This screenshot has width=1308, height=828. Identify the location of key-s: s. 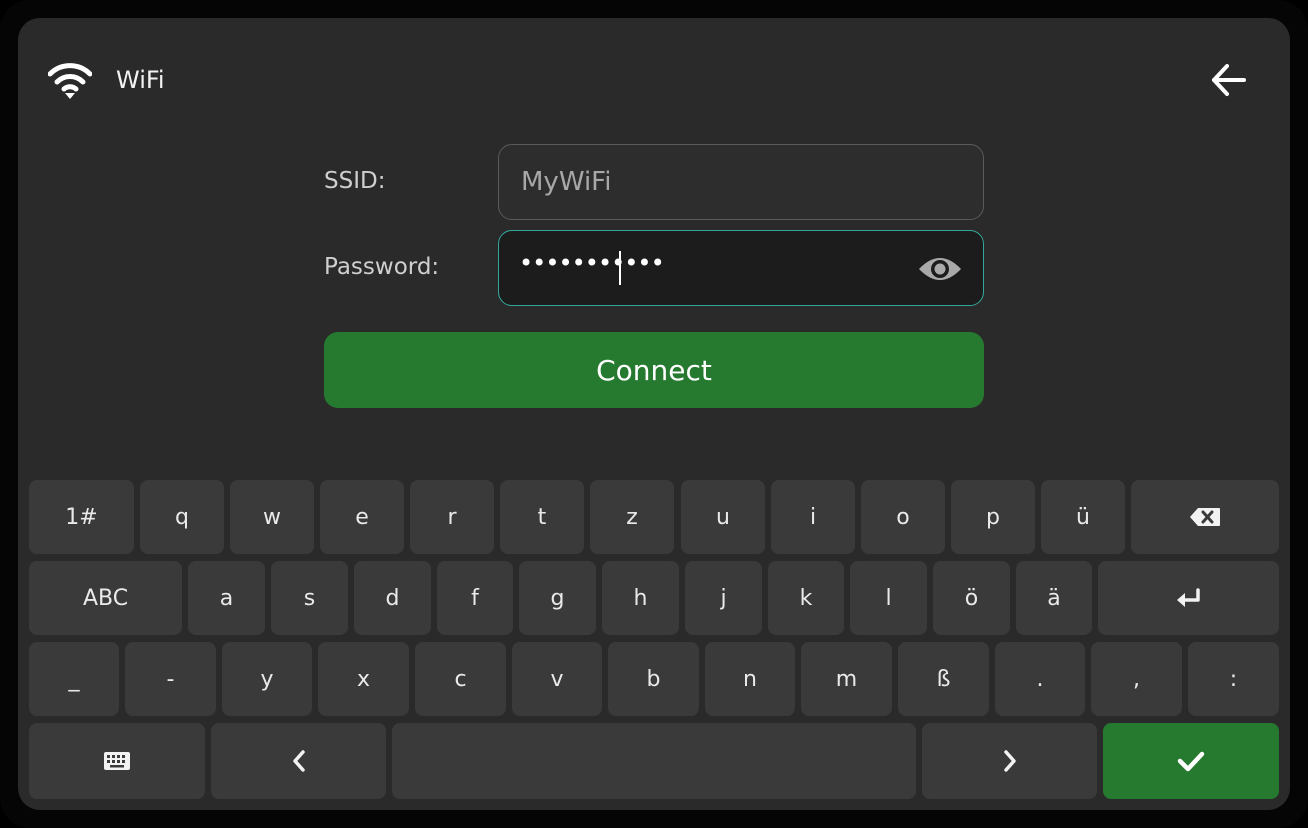
(309, 598).